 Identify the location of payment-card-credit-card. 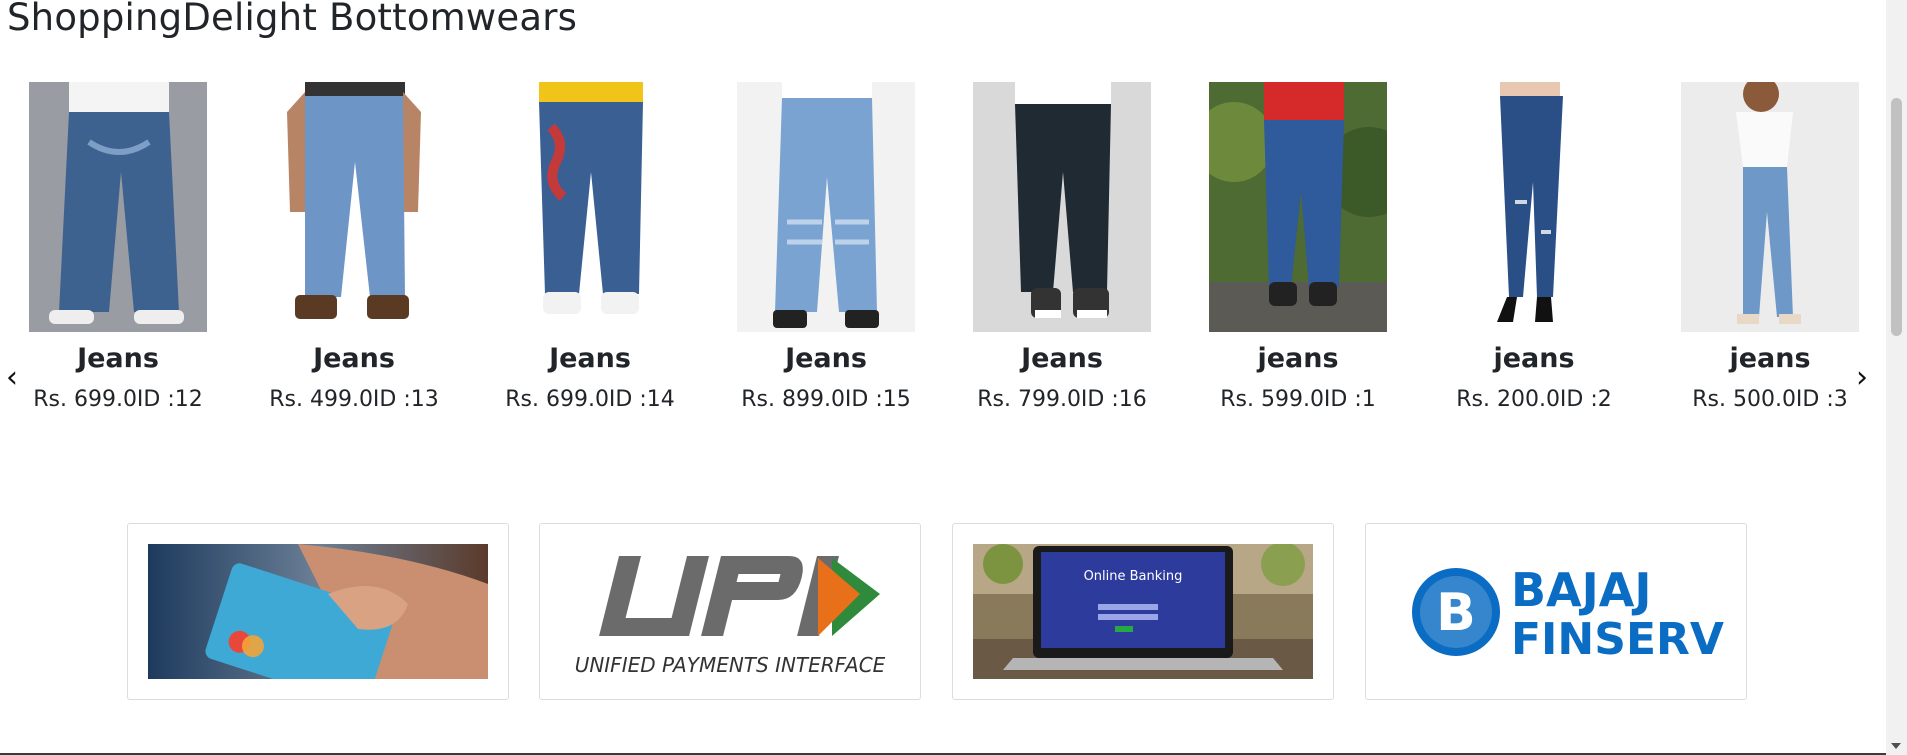
(318, 611).